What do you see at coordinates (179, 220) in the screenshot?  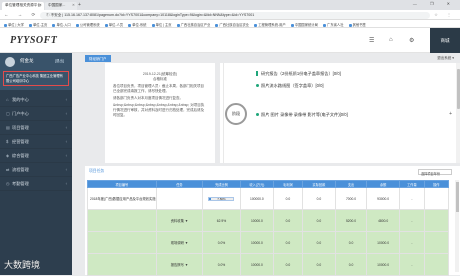 I see `task-cell: 资料收集 ▼` at bounding box center [179, 220].